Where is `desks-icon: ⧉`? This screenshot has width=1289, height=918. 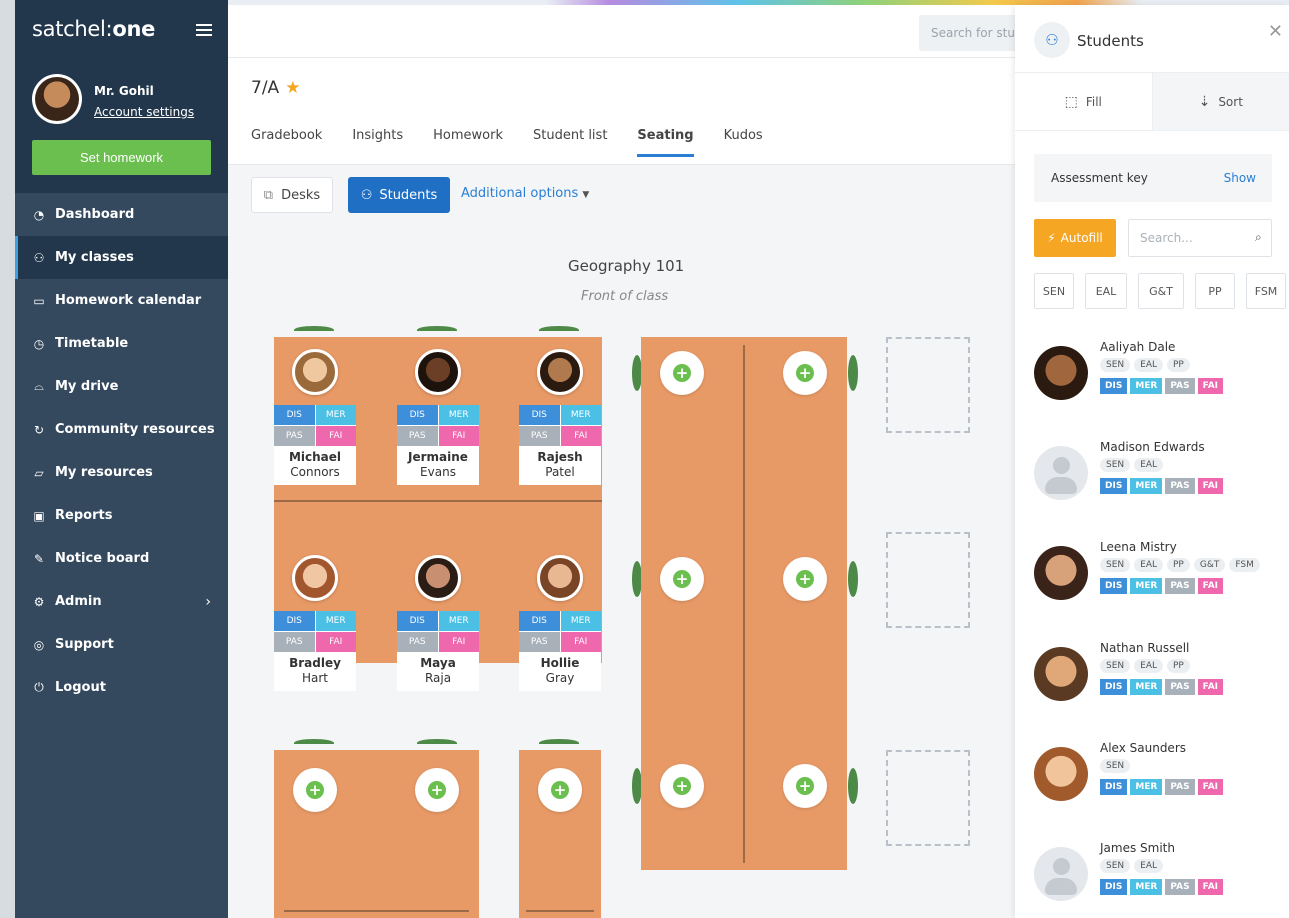 desks-icon: ⧉ is located at coordinates (268, 195).